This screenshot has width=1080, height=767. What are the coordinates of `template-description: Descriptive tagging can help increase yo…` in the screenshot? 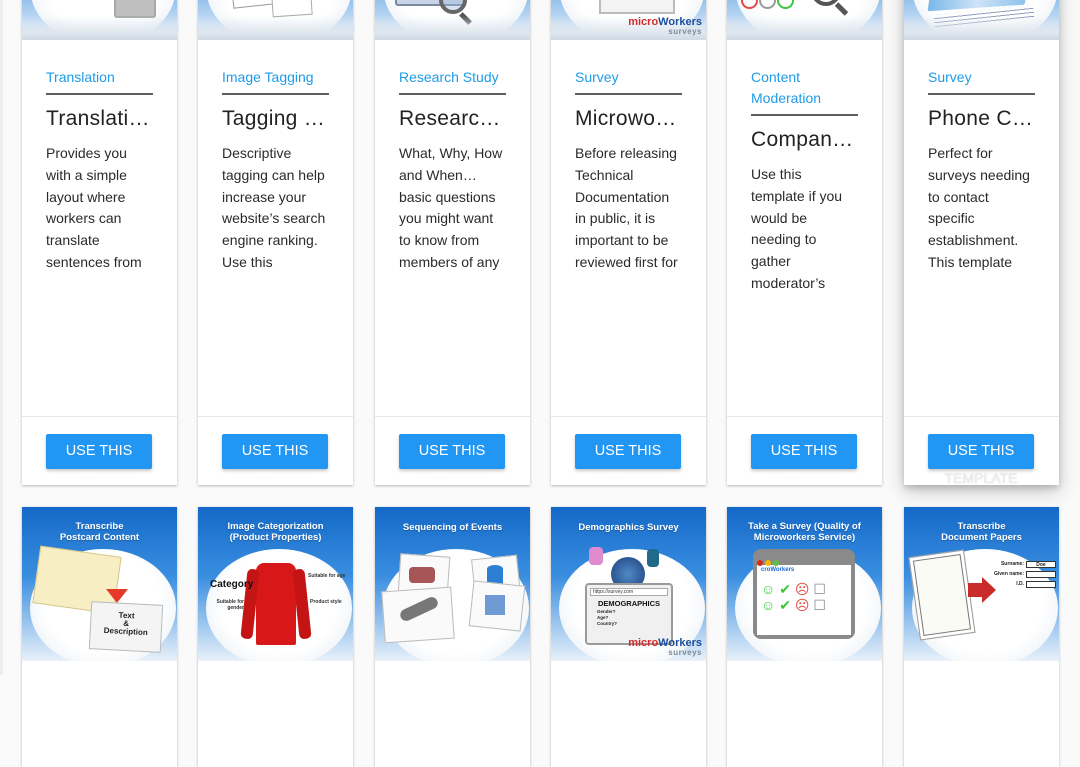 It's located at (274, 207).